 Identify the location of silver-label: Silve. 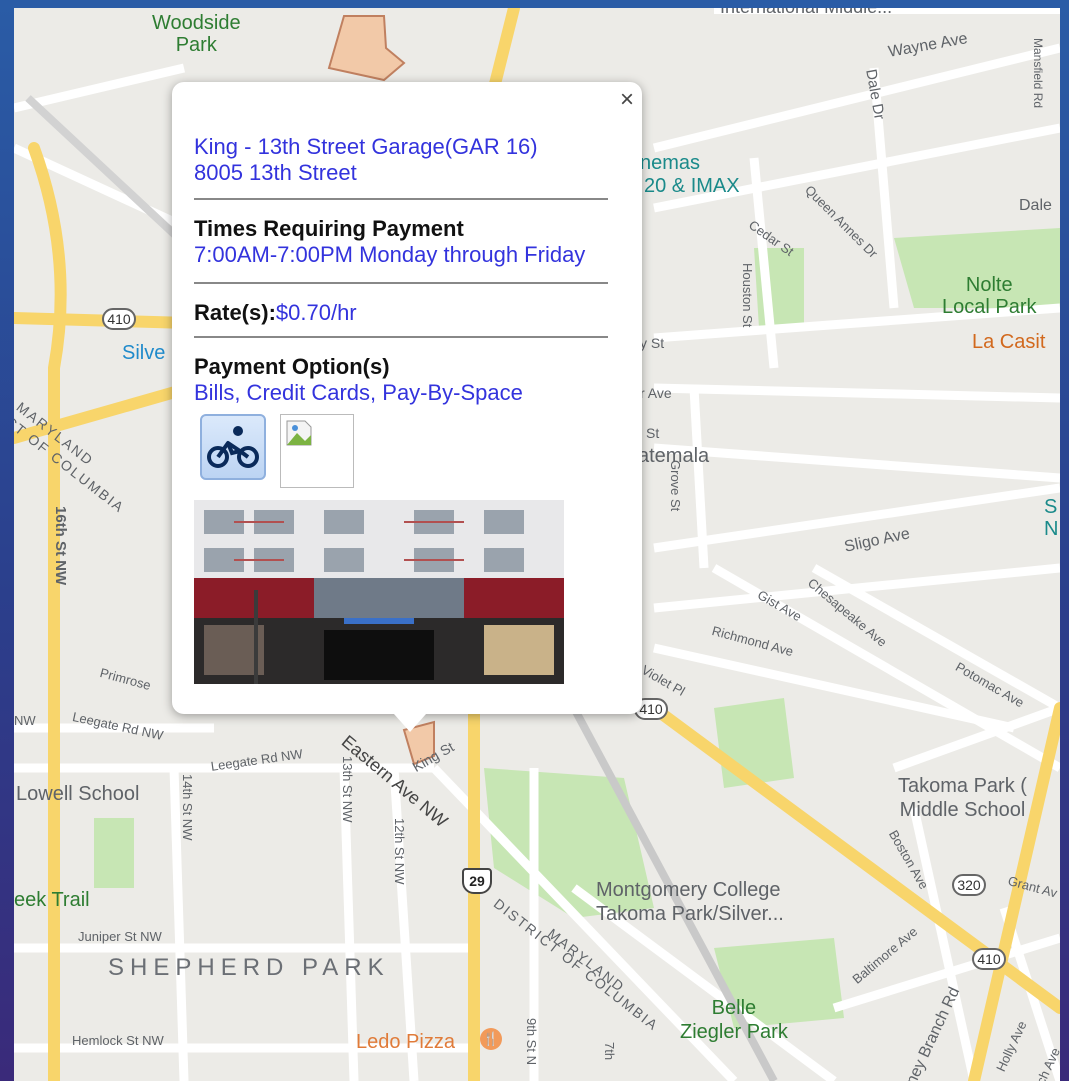
(144, 353).